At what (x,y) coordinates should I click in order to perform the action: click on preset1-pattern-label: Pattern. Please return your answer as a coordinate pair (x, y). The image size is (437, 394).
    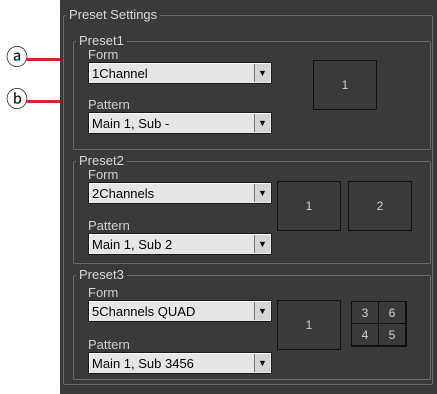
    Looking at the image, I should click on (109, 104).